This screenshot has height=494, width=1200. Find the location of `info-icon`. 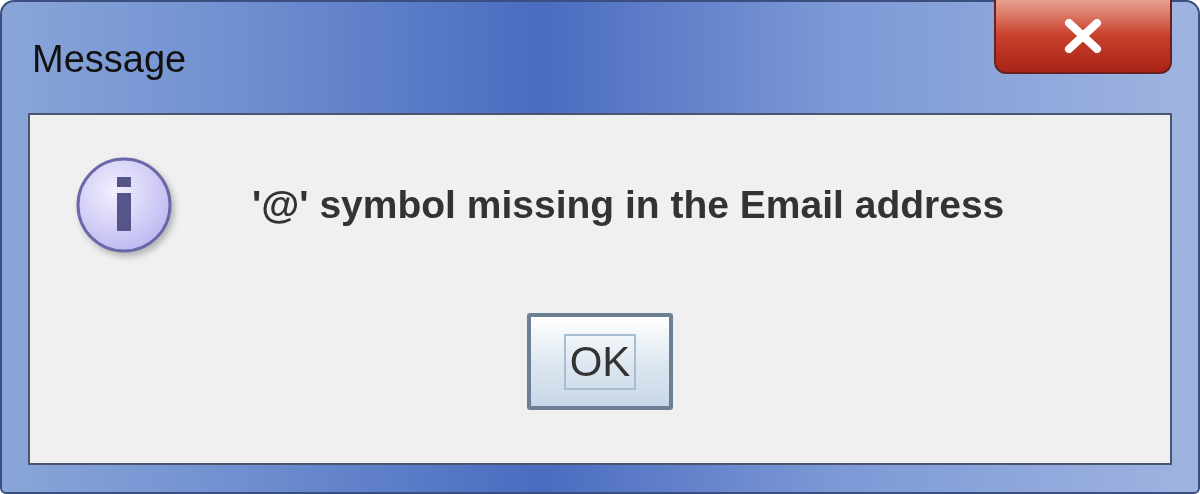

info-icon is located at coordinates (124, 205).